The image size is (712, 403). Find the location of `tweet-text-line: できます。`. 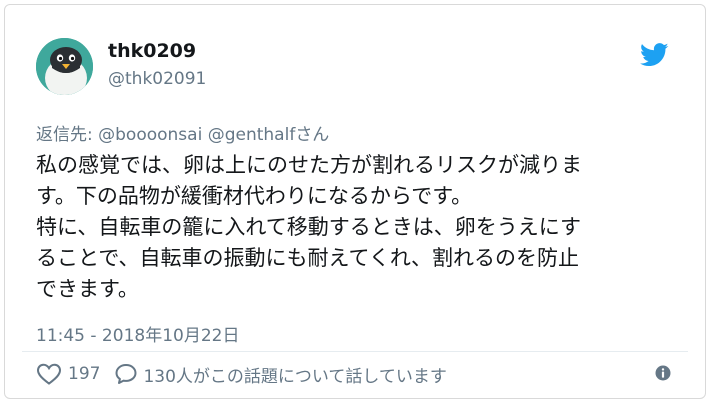

tweet-text-line: できます。 is located at coordinates (87, 289).